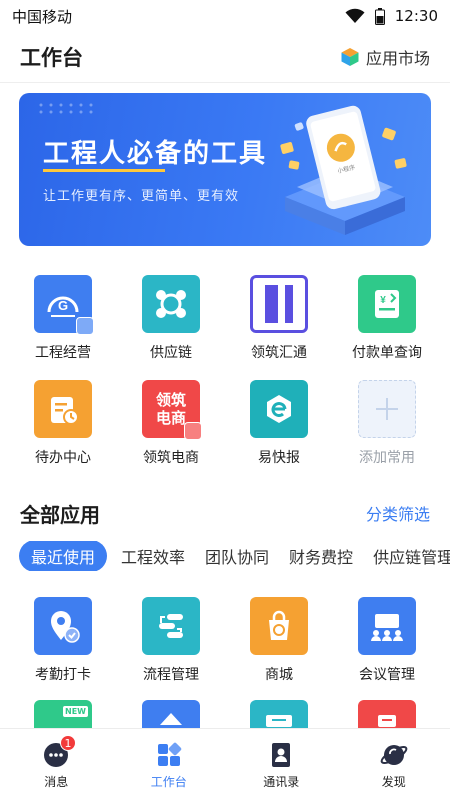 The width and height of the screenshot is (450, 800). I want to click on app-label: 易快报, so click(279, 458).